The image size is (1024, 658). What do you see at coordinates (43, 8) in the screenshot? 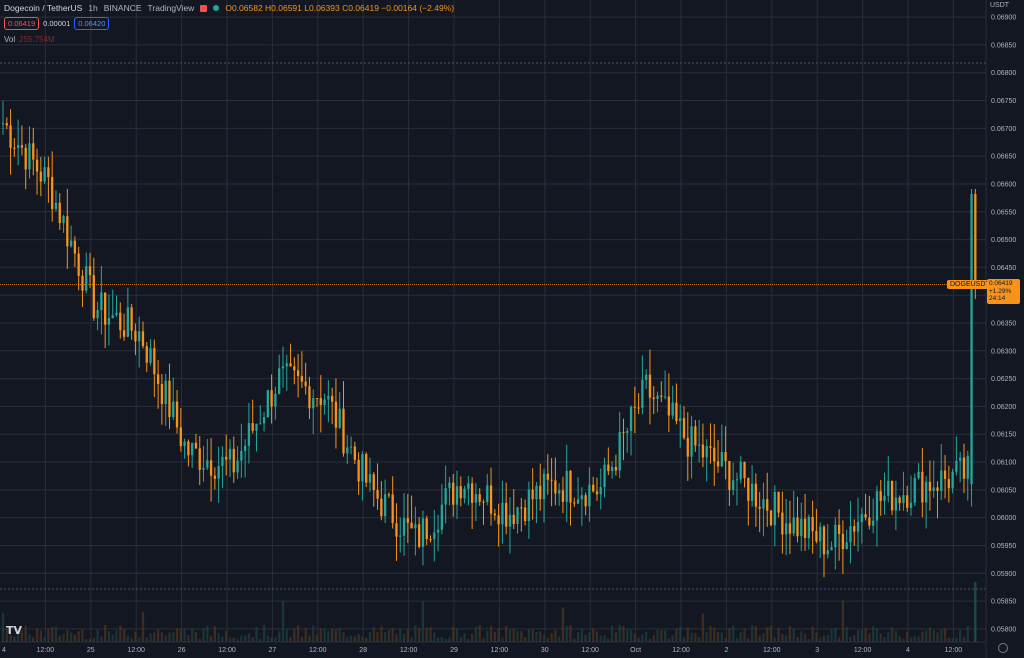
I see `symbol-title: Dogecoin / TetherUS` at bounding box center [43, 8].